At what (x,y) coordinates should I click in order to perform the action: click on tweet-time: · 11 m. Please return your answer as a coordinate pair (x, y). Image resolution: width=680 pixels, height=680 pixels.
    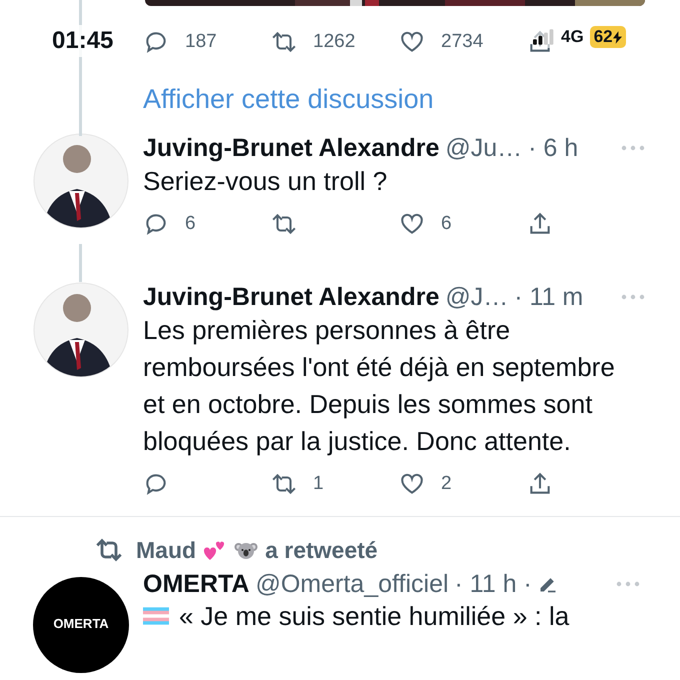
    Looking at the image, I should click on (549, 297).